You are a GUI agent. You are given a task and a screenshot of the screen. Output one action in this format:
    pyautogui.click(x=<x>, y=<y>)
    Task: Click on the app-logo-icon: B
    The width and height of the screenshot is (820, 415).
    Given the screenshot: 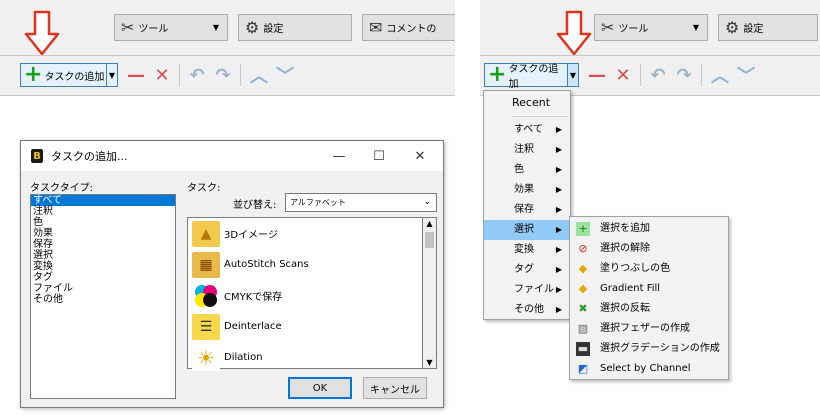 What is the action you would take?
    pyautogui.click(x=37, y=156)
    